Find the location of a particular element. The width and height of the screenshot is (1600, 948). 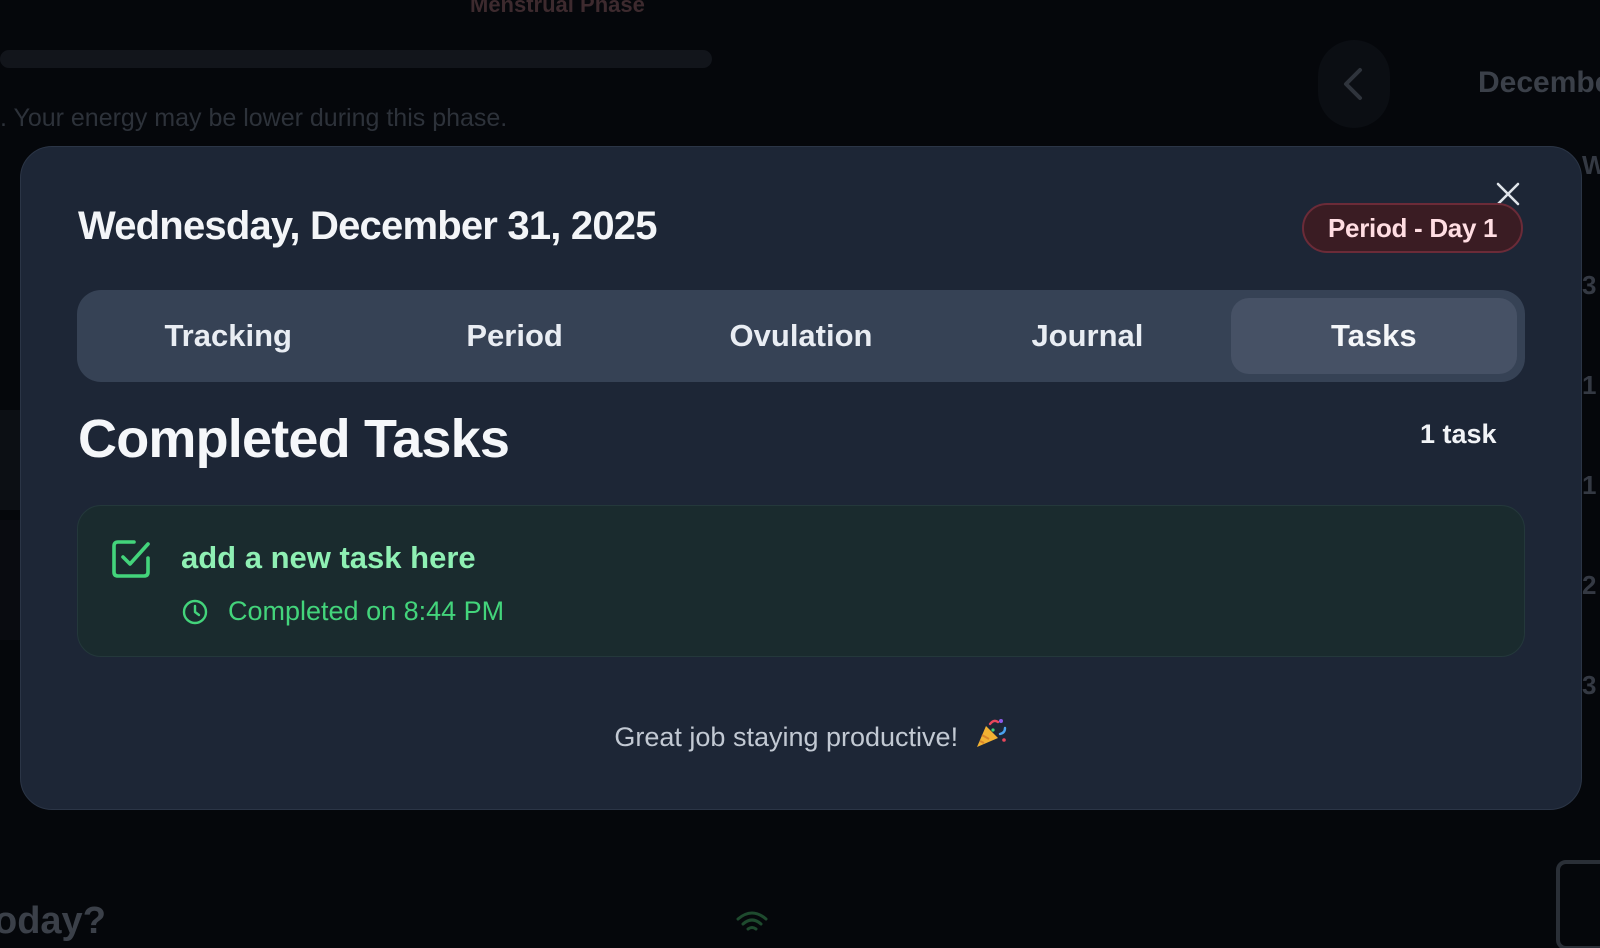

tab-ovulation: Ovulation is located at coordinates (801, 336).